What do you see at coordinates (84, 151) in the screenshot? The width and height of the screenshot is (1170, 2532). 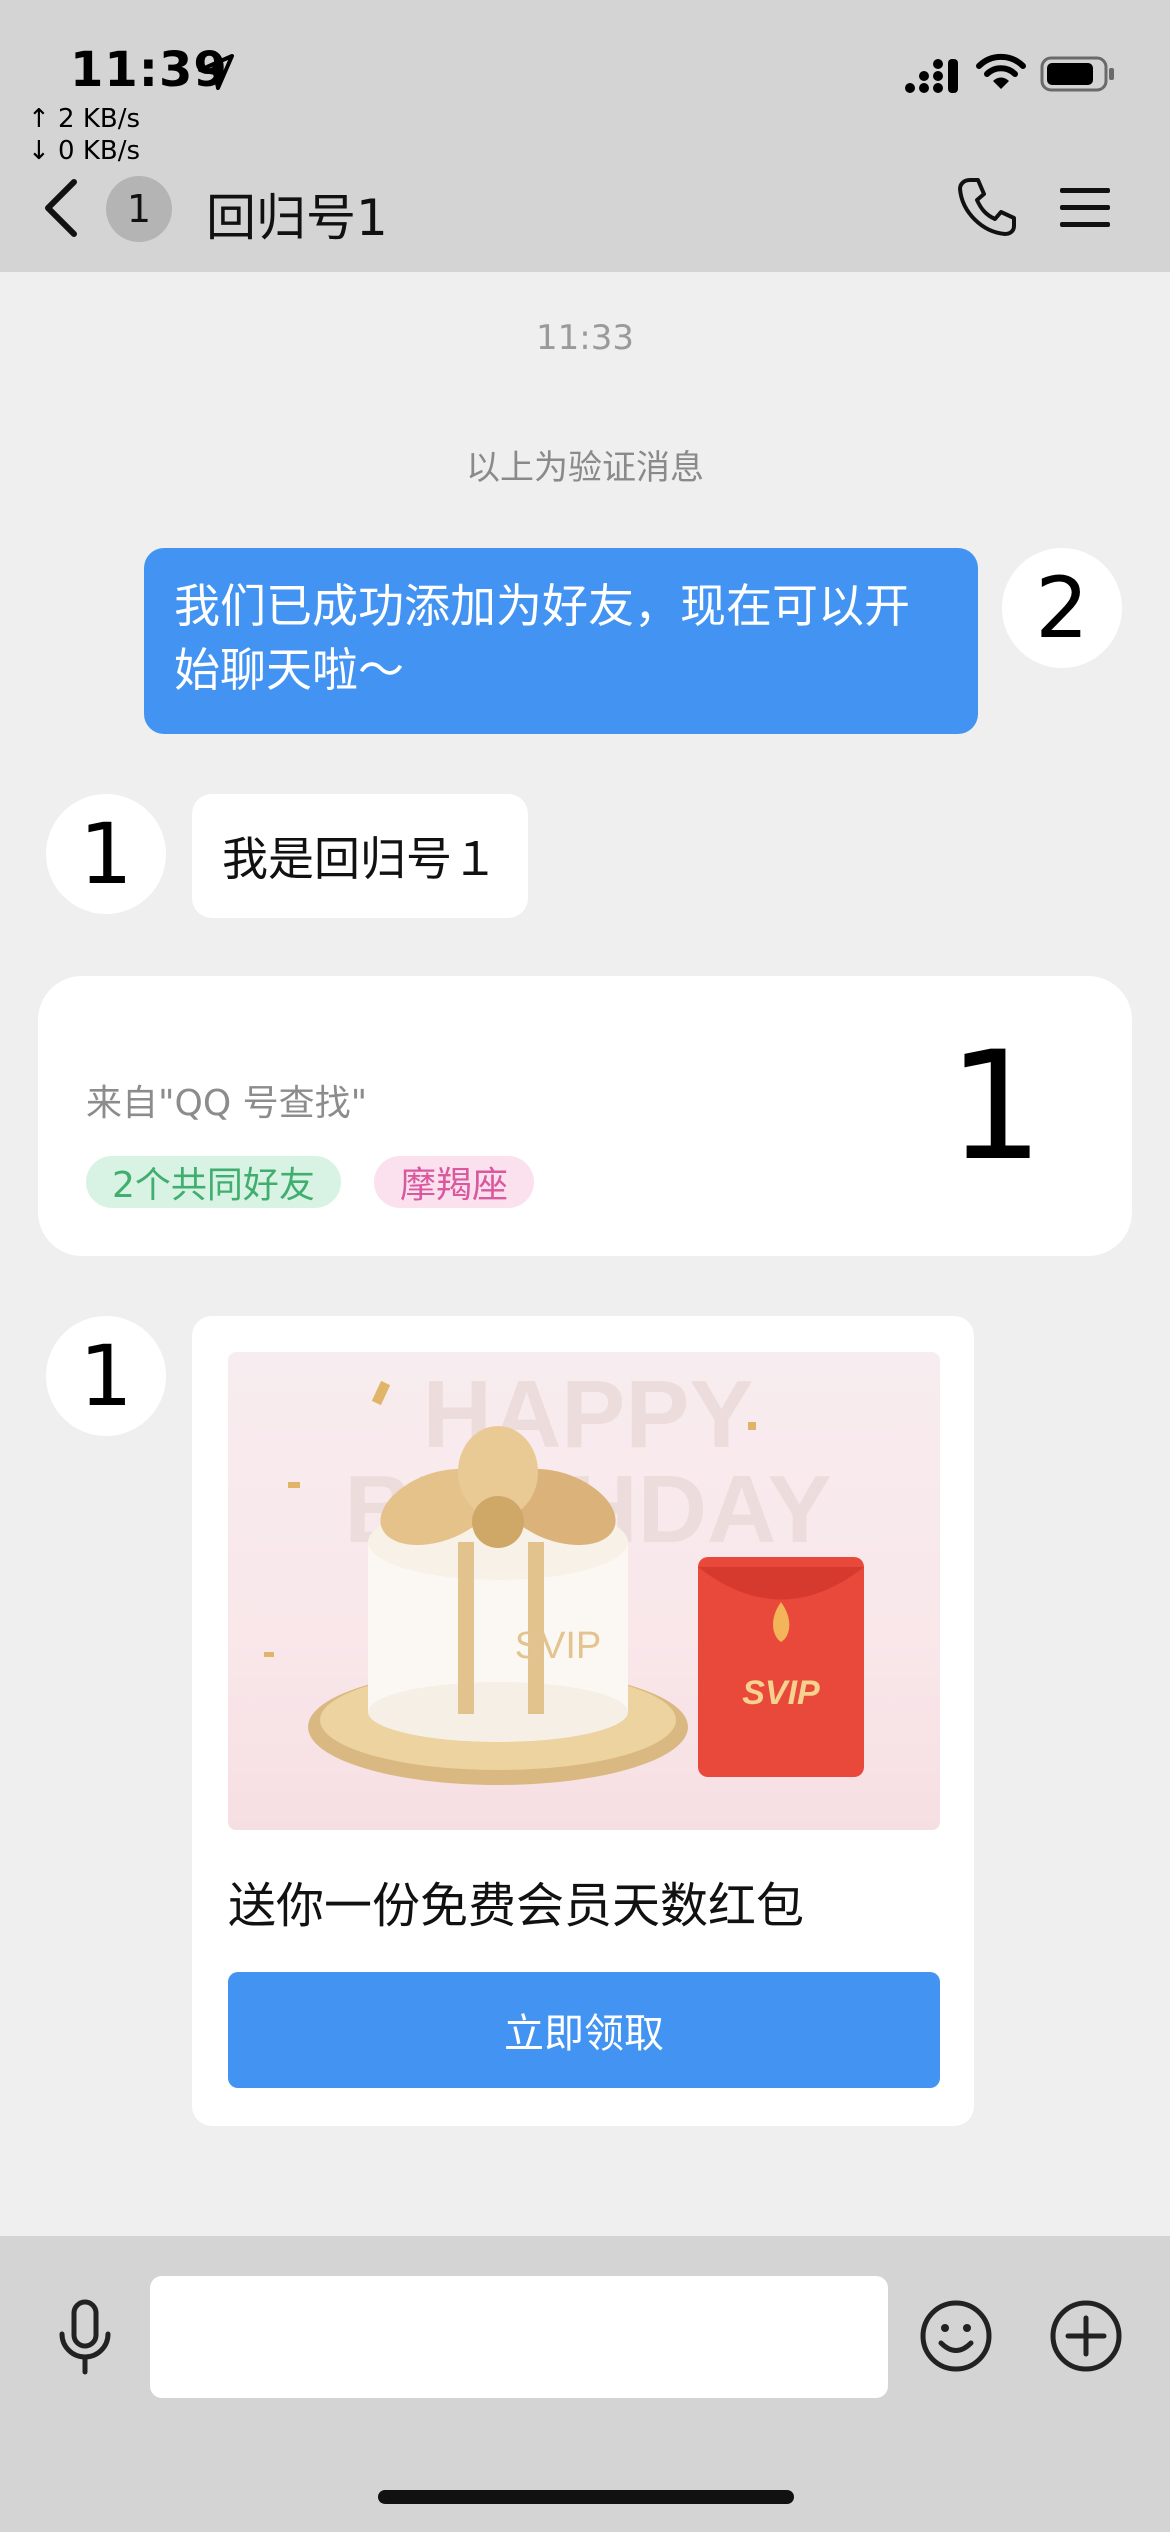 I see `net-down-speed: ↓ 0 KB/s` at bounding box center [84, 151].